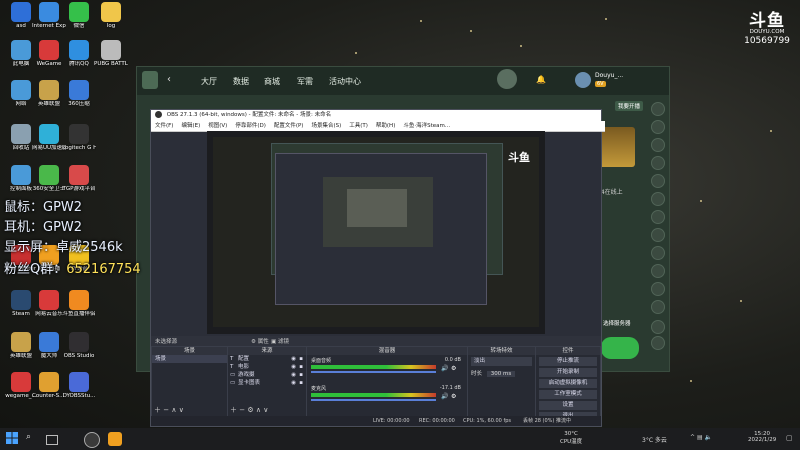 The height and width of the screenshot is (450, 800). What do you see at coordinates (267, 359) in the screenshot?
I see `source-item: T 配置 ◉ ▪` at bounding box center [267, 359].